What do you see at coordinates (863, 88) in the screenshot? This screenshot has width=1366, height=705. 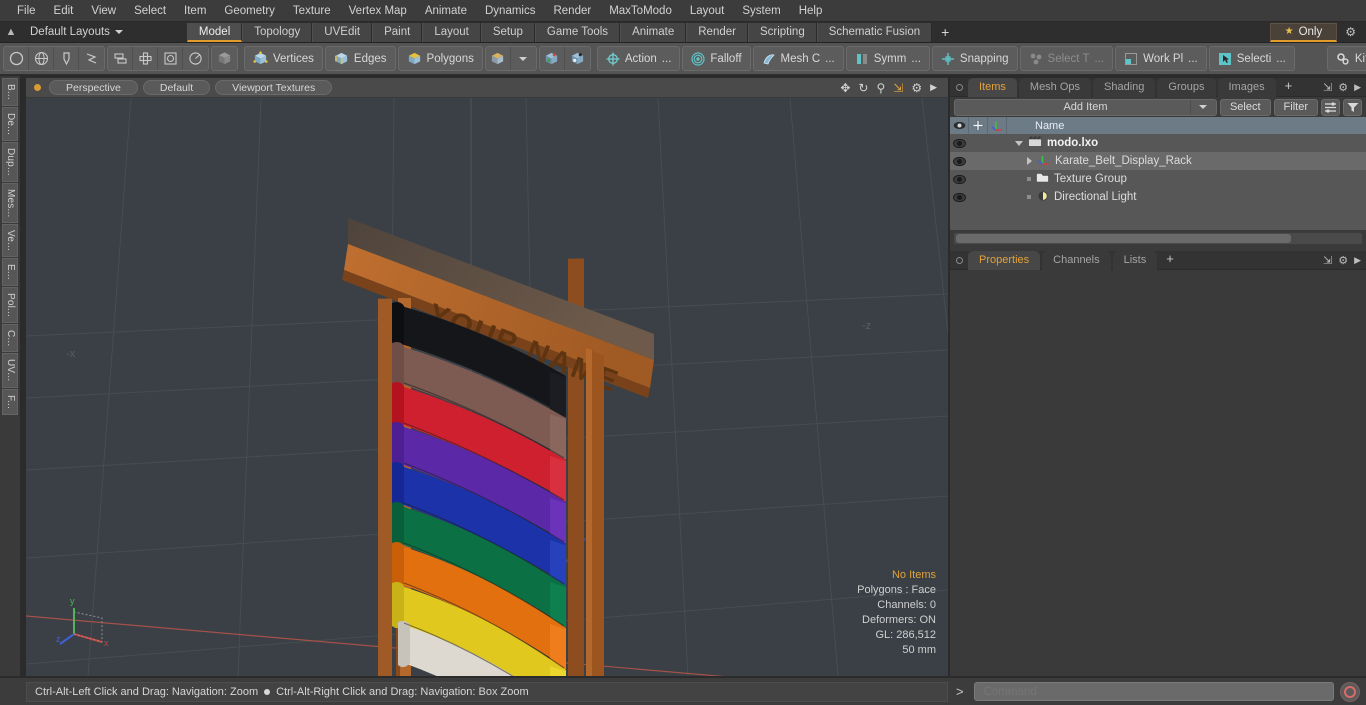 I see `rotate-icon: ↻` at bounding box center [863, 88].